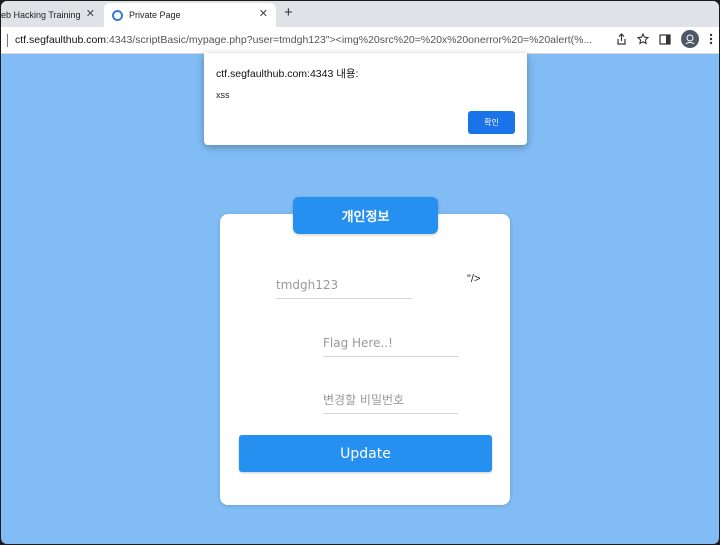 This screenshot has height=545, width=720. I want to click on toolbar-icons, so click(664, 39).